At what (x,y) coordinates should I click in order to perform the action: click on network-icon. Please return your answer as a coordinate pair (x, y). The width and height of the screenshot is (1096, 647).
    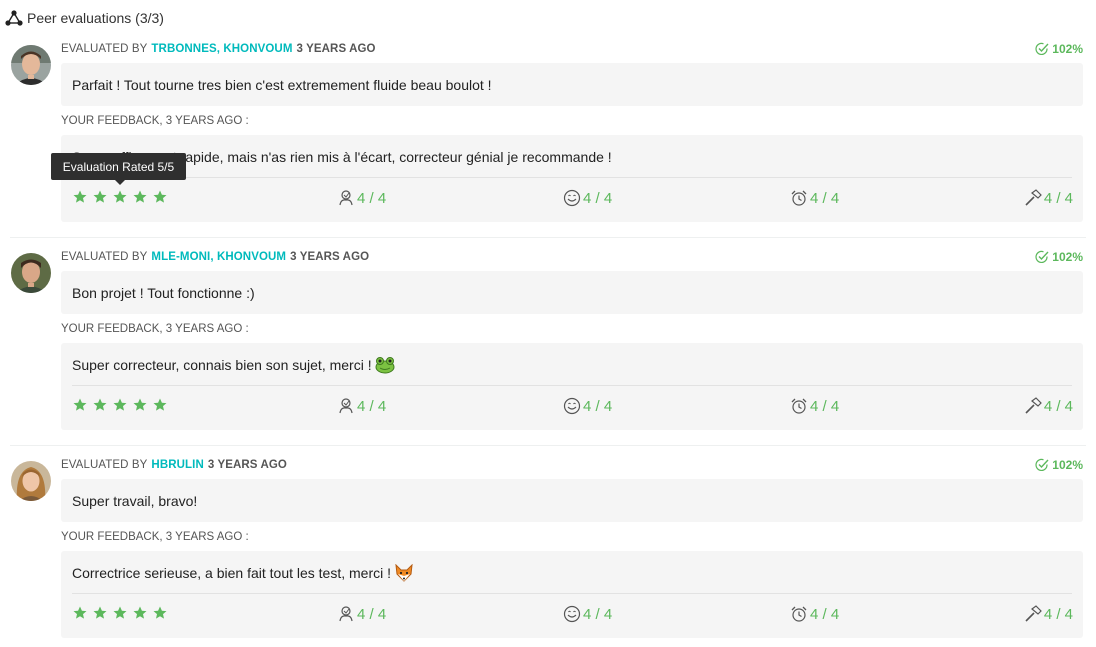
    Looking at the image, I should click on (14, 18).